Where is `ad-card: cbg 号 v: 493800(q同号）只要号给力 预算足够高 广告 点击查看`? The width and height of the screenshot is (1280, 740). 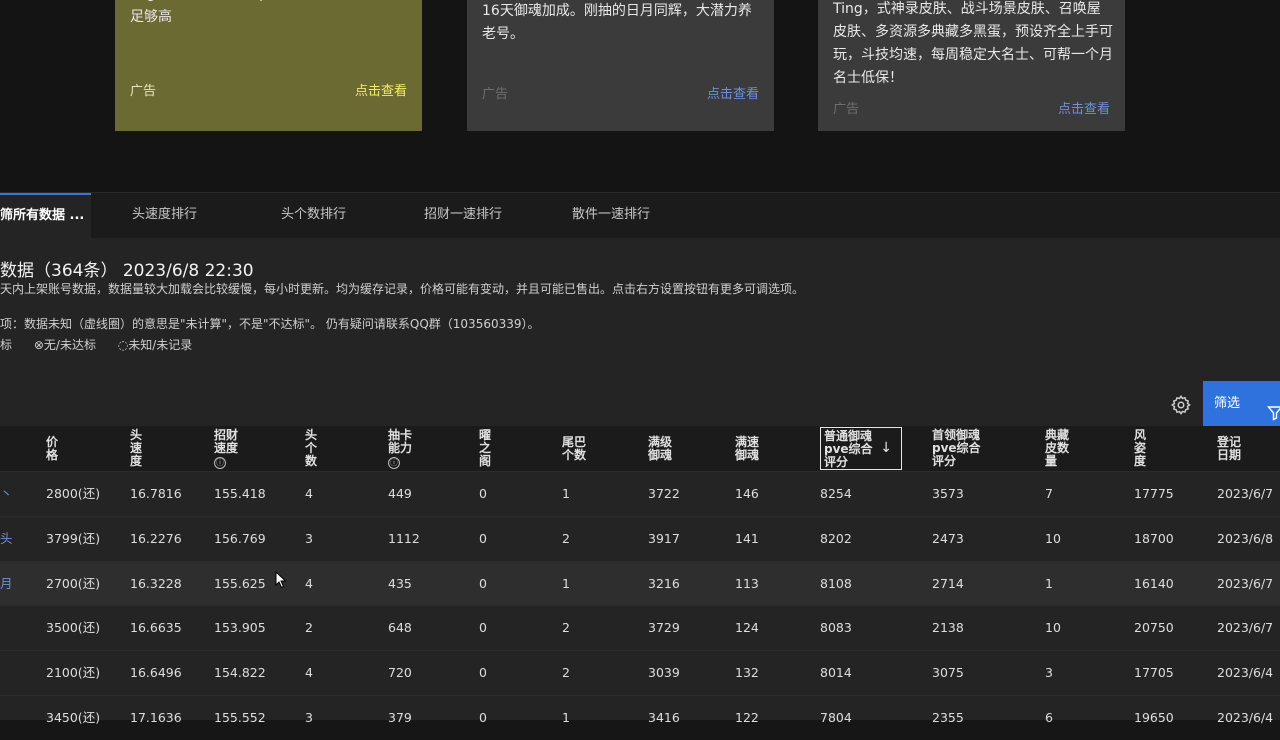
ad-card: cbg 号 v: 493800(q同号）只要号给力 预算足够高 广告 点击查看 is located at coordinates (268, 65).